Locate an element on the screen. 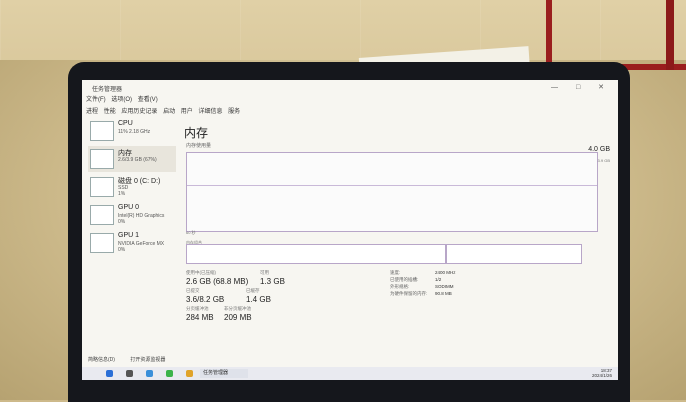 This screenshot has height=402, width=686. sidebar-item-memory: 内存 2.6/3.9 GB (67%) is located at coordinates (132, 159).